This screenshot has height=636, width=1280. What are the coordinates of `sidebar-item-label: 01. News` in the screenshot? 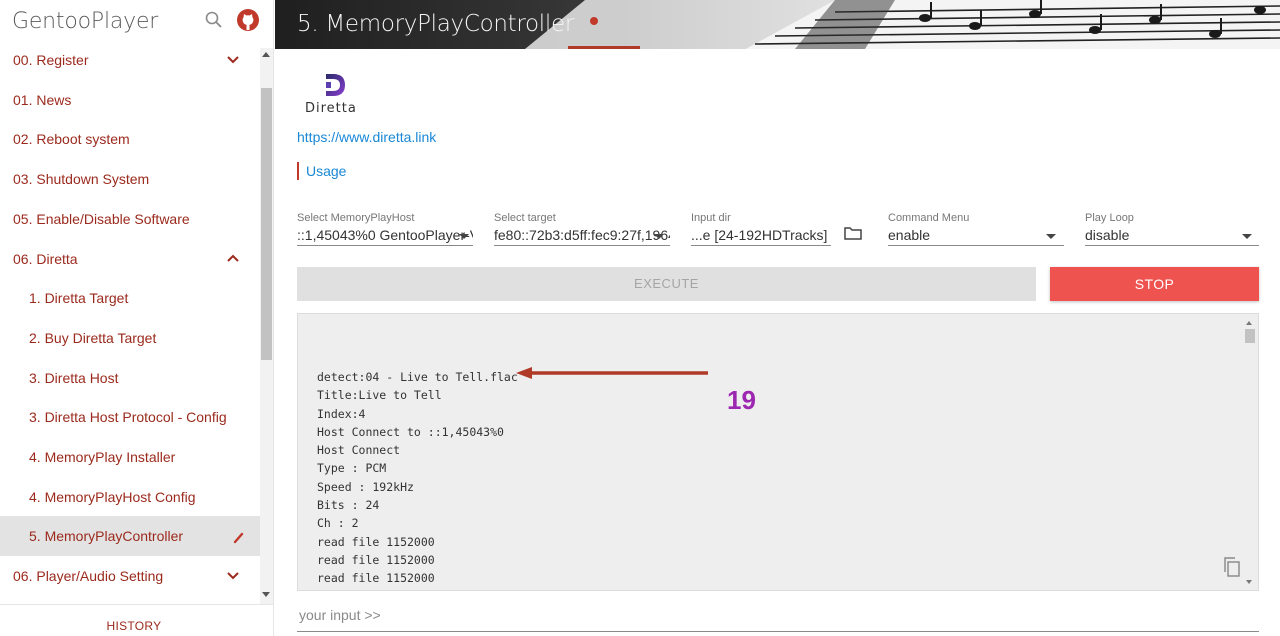 It's located at (42, 99).